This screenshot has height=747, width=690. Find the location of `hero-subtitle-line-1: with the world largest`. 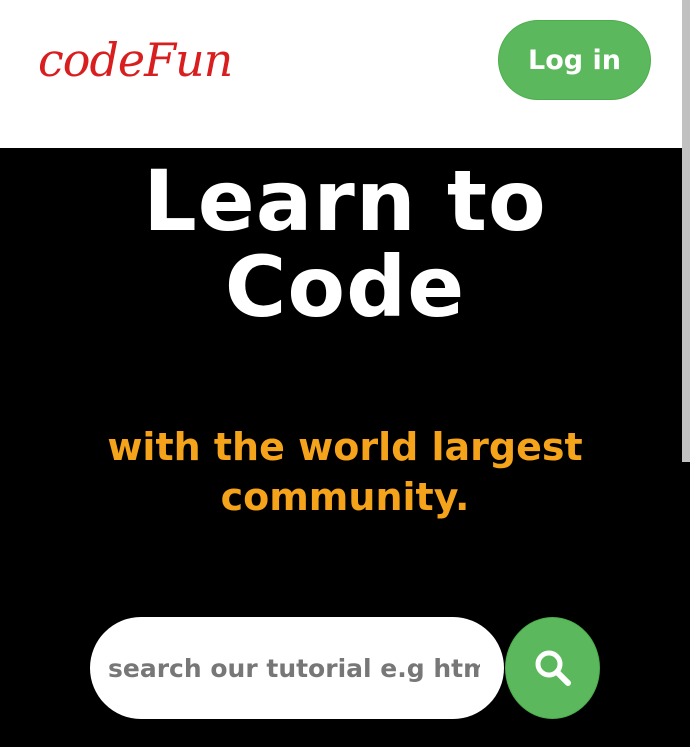

hero-subtitle-line-1: with the world largest is located at coordinates (345, 447).